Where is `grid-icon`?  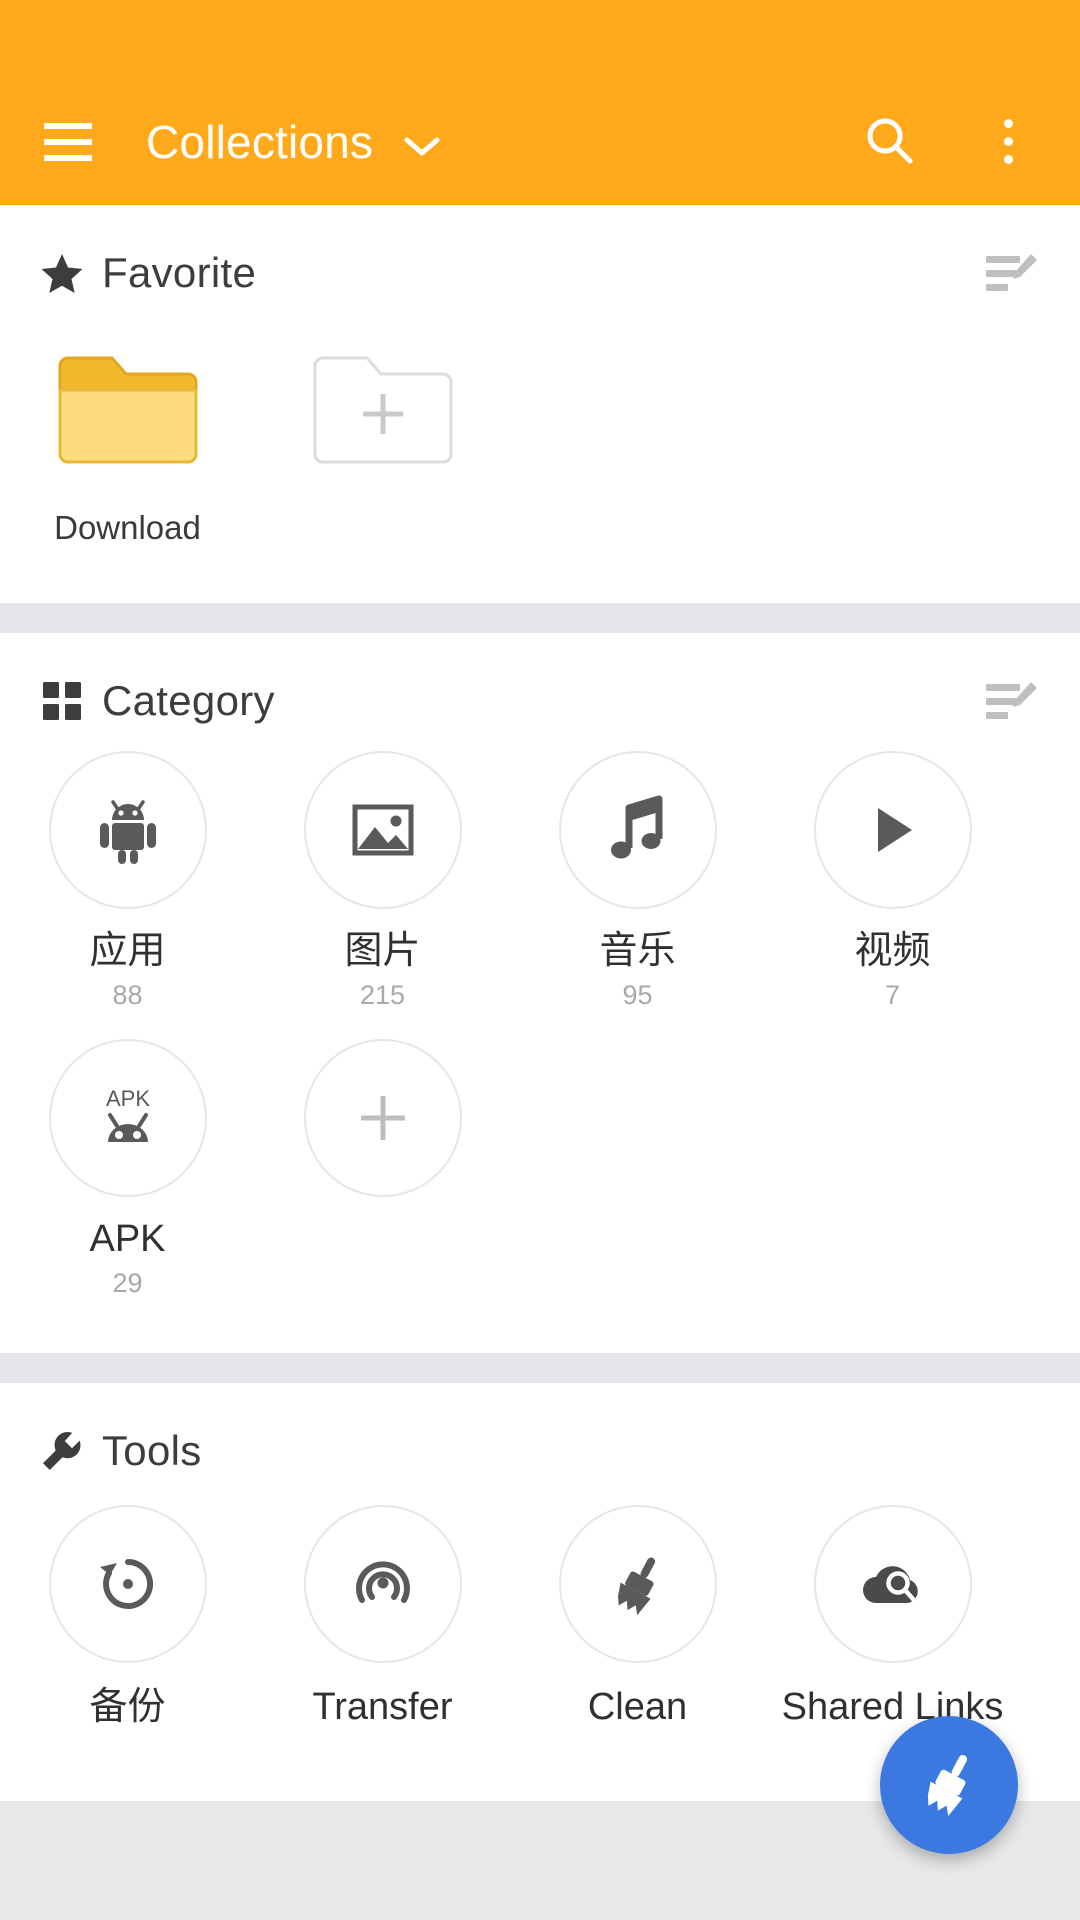 grid-icon is located at coordinates (62, 701).